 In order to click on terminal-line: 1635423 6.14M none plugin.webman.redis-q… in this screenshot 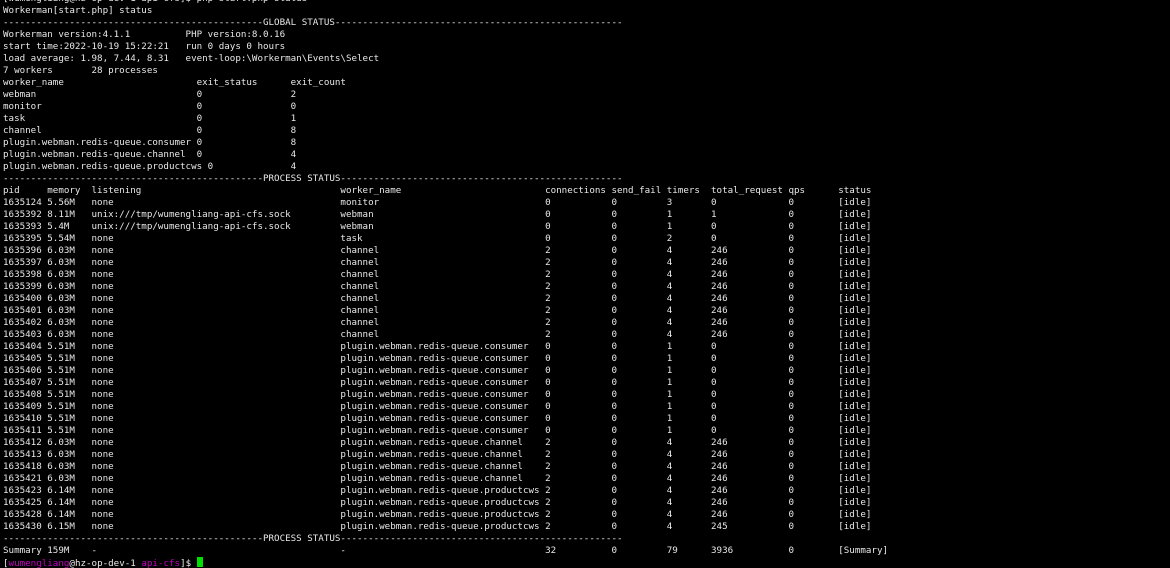, I will do `click(437, 490)`.